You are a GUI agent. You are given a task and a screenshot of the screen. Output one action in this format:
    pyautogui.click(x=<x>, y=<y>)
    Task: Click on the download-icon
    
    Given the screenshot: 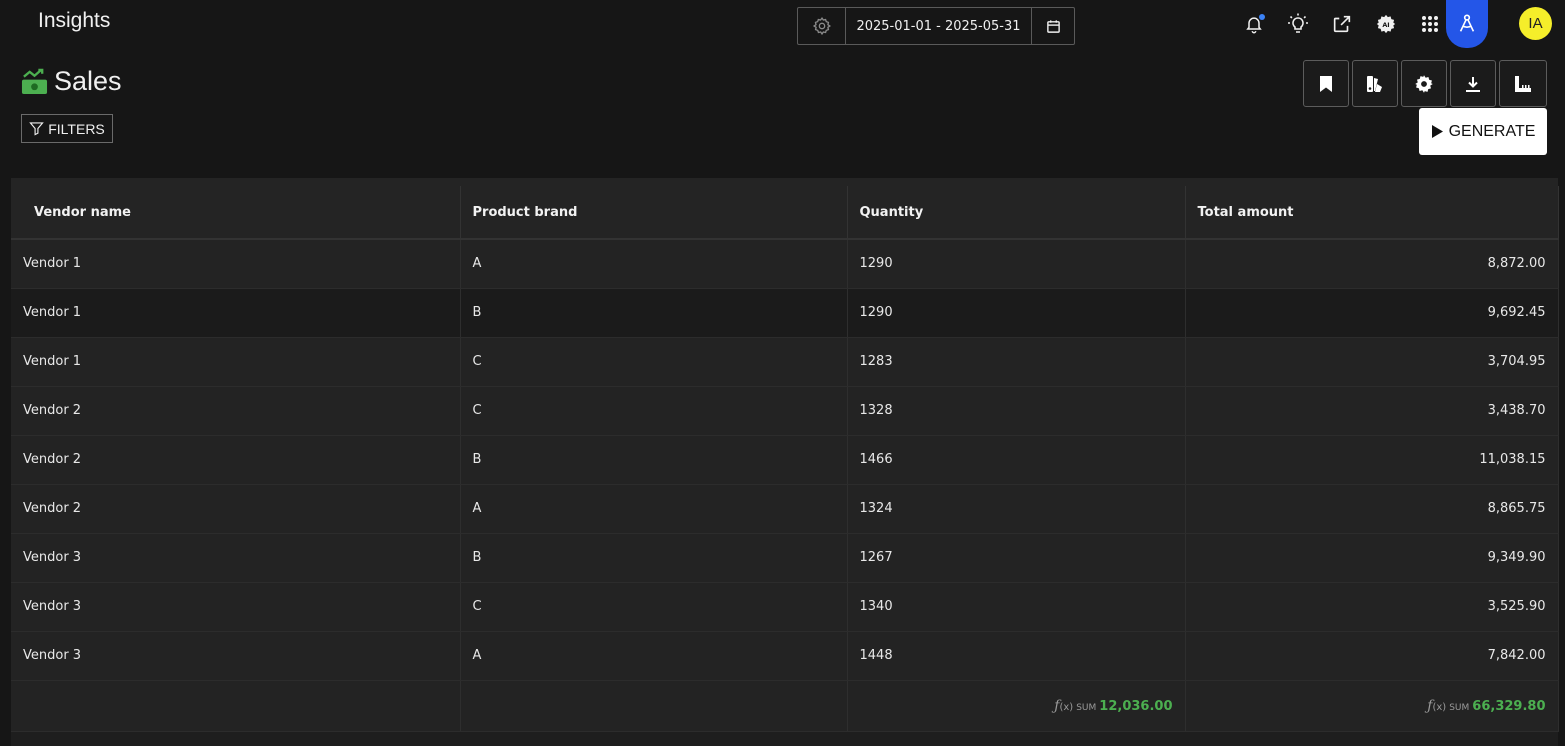 What is the action you would take?
    pyautogui.click(x=1473, y=84)
    